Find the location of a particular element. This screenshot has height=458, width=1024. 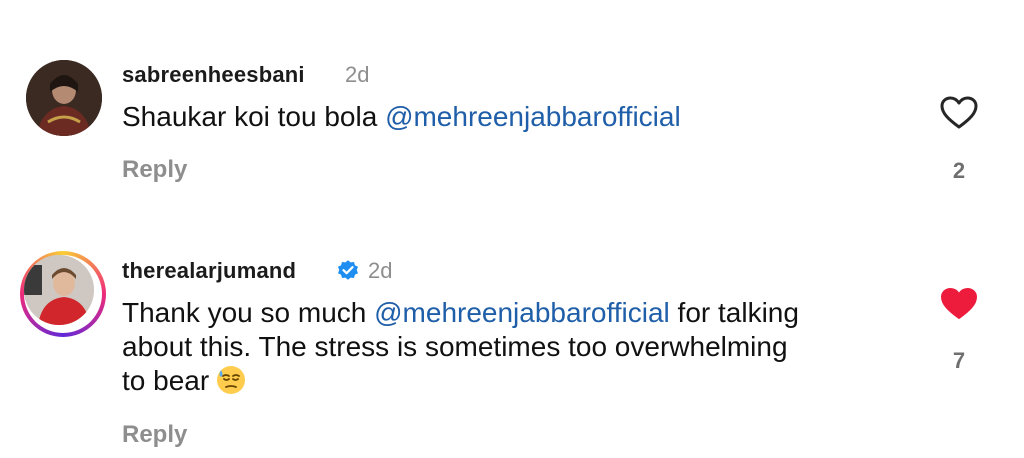

like-count: 2 is located at coordinates (959, 171).